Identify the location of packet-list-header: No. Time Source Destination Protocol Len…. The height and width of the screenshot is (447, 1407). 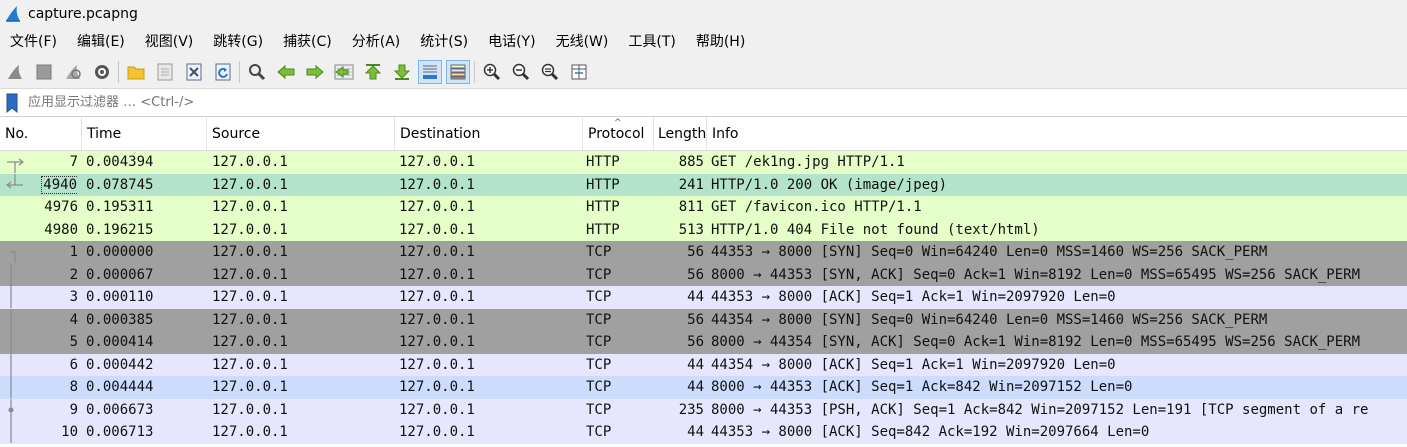
(703, 134).